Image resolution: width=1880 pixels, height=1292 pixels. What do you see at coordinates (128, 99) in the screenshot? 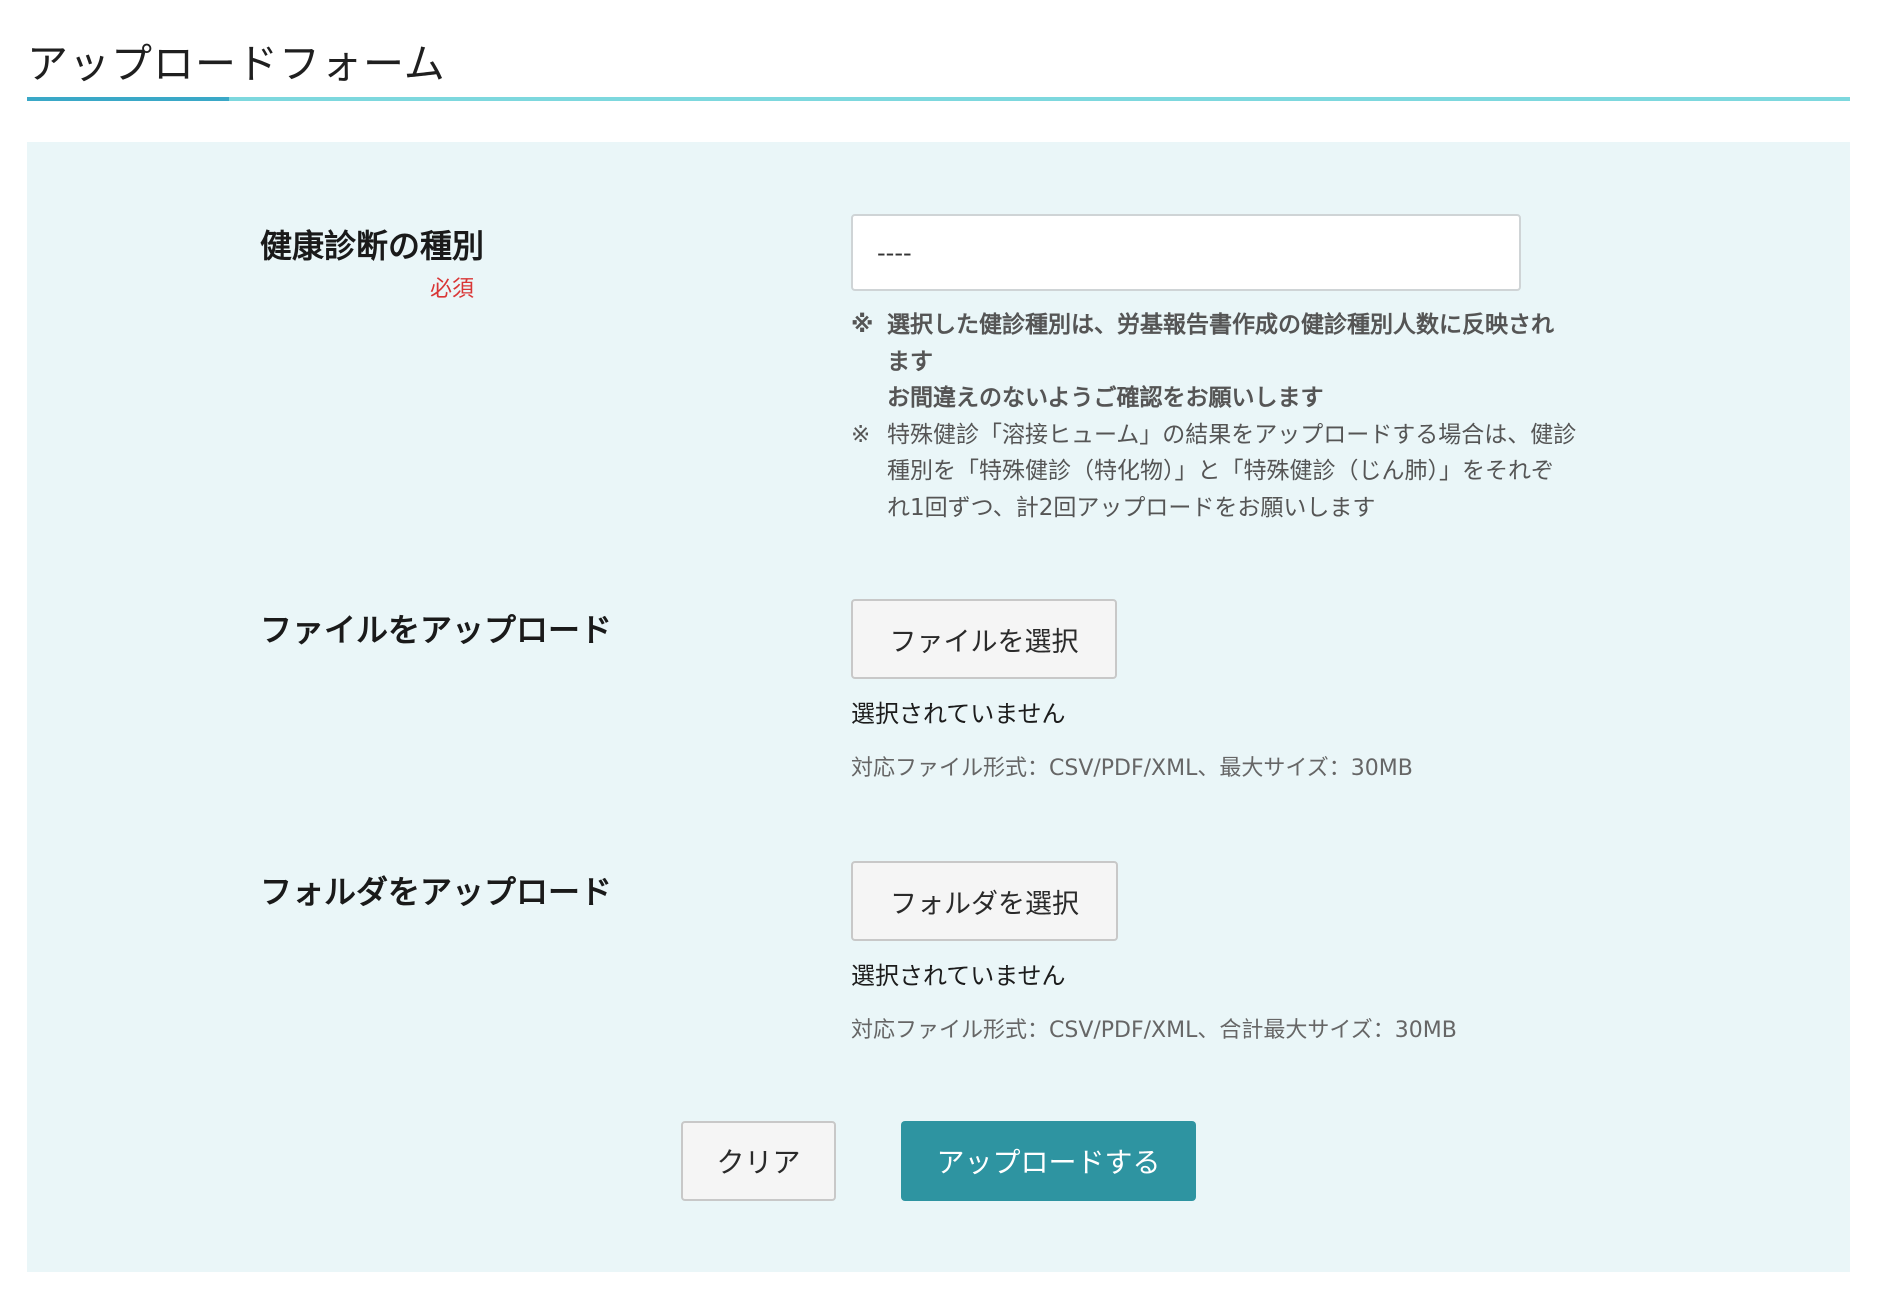
I see `title-underline-accent` at bounding box center [128, 99].